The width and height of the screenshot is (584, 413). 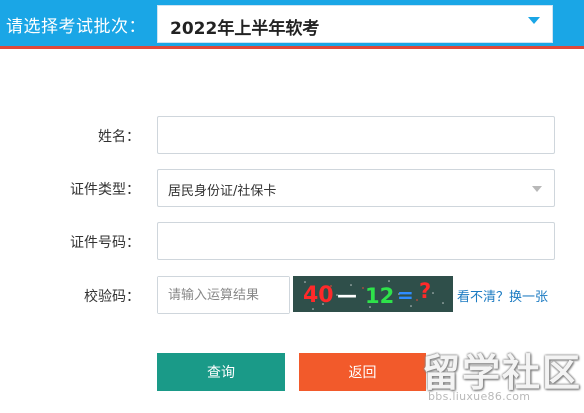 What do you see at coordinates (112, 297) in the screenshot?
I see `captcha-label: 校验码：` at bounding box center [112, 297].